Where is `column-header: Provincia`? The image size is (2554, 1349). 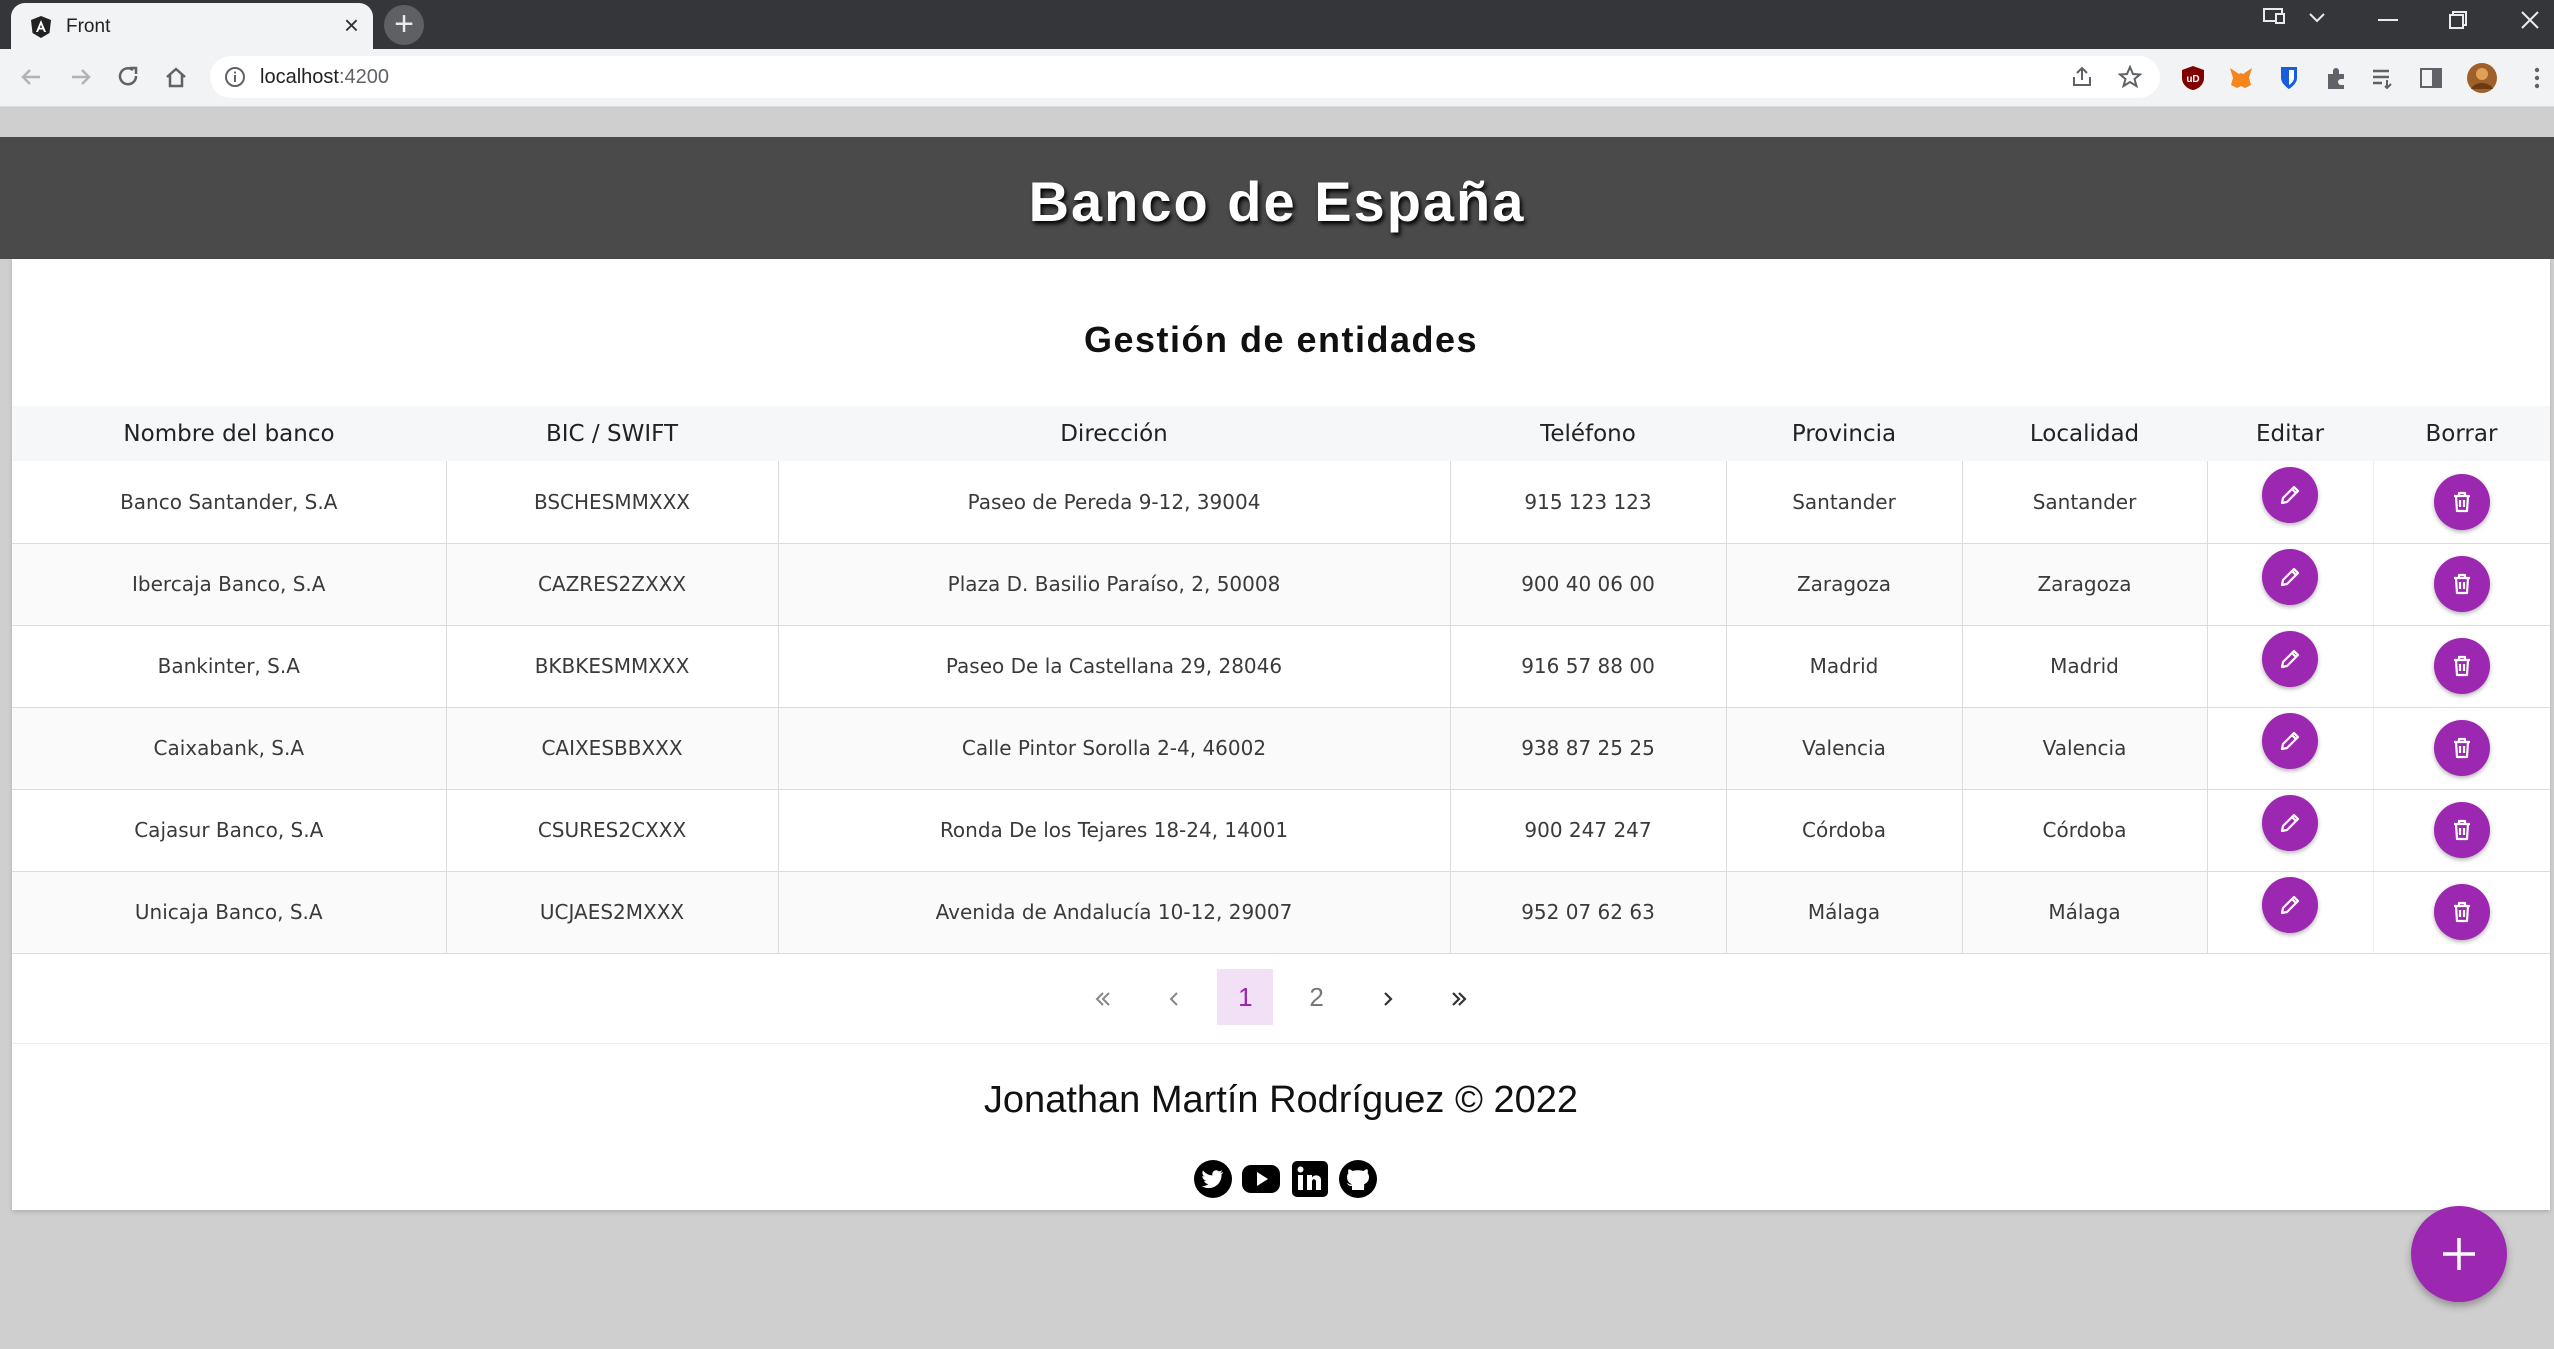
column-header: Provincia is located at coordinates (1844, 433).